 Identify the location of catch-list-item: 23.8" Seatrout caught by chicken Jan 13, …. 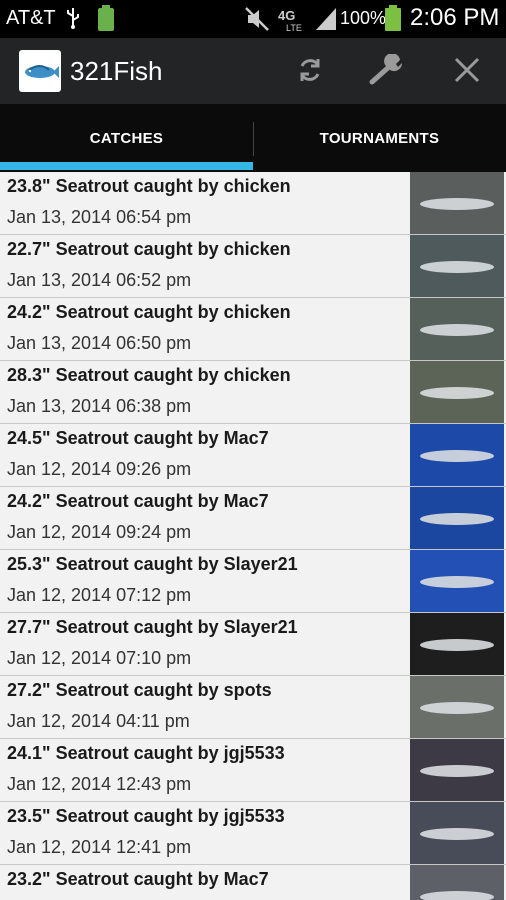
(253, 203).